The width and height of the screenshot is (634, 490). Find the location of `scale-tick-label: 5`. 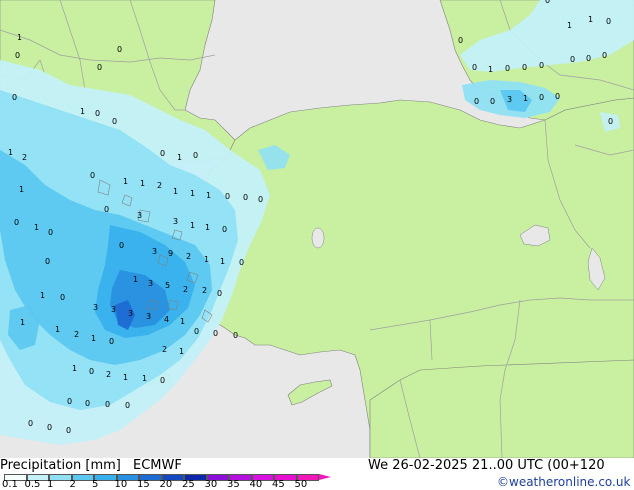

scale-tick-label: 5 is located at coordinates (95, 484).